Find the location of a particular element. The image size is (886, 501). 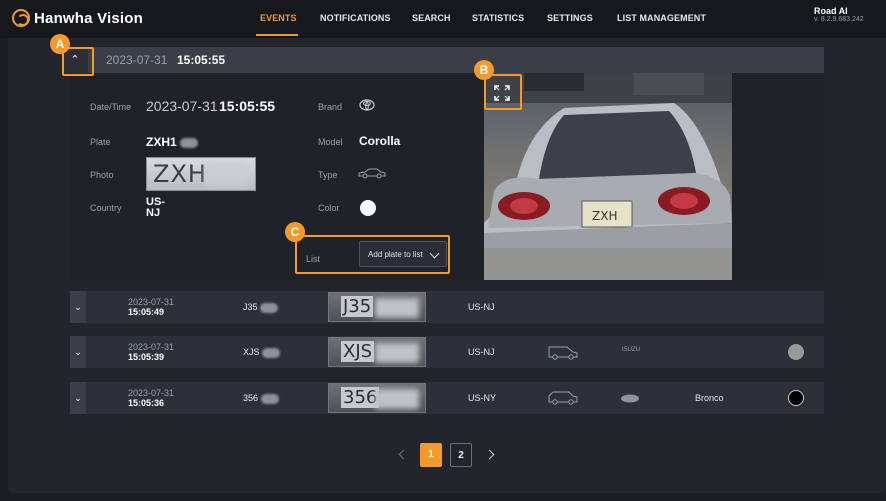

row-time: 15:05:39 is located at coordinates (146, 357).